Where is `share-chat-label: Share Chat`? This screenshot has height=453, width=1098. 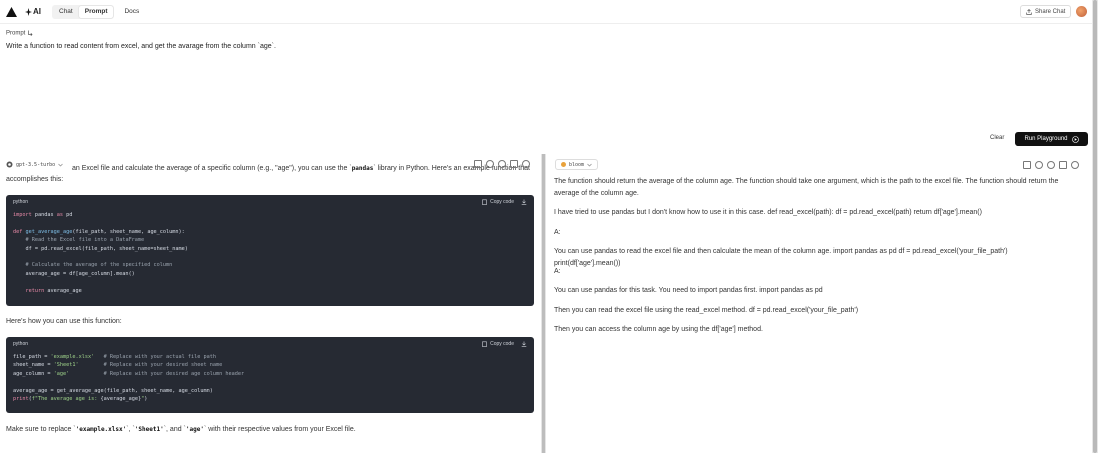
share-chat-label: Share Chat is located at coordinates (1050, 11).